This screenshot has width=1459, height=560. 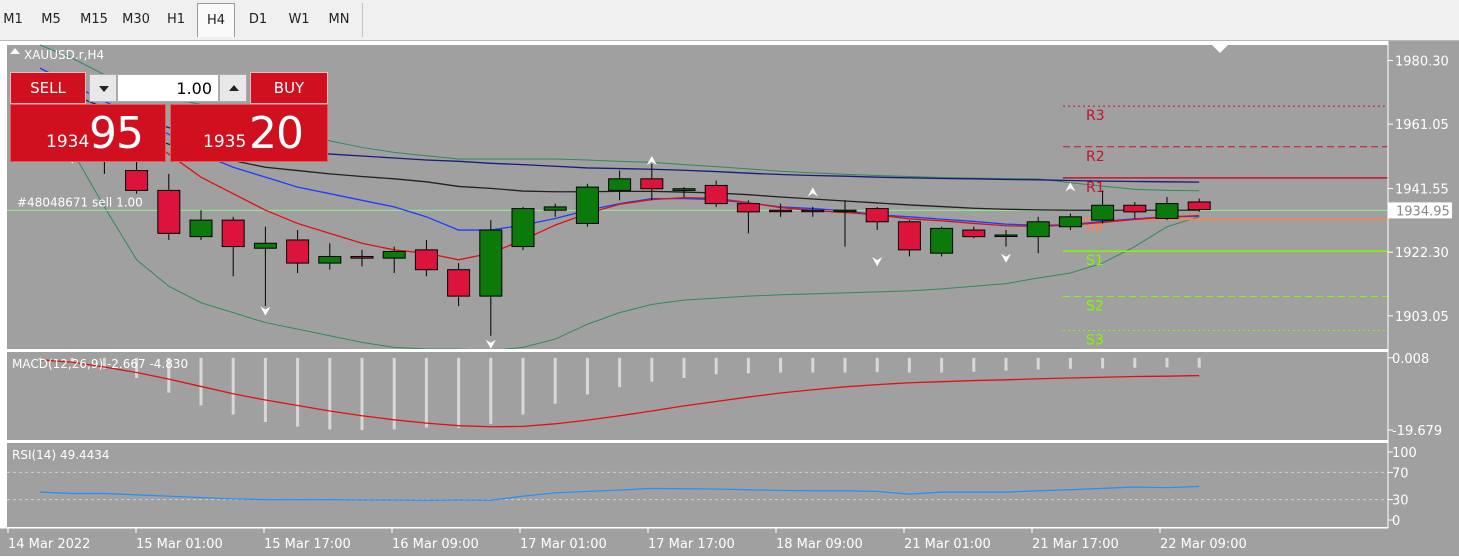 What do you see at coordinates (289, 88) in the screenshot?
I see `buy-button: BUY` at bounding box center [289, 88].